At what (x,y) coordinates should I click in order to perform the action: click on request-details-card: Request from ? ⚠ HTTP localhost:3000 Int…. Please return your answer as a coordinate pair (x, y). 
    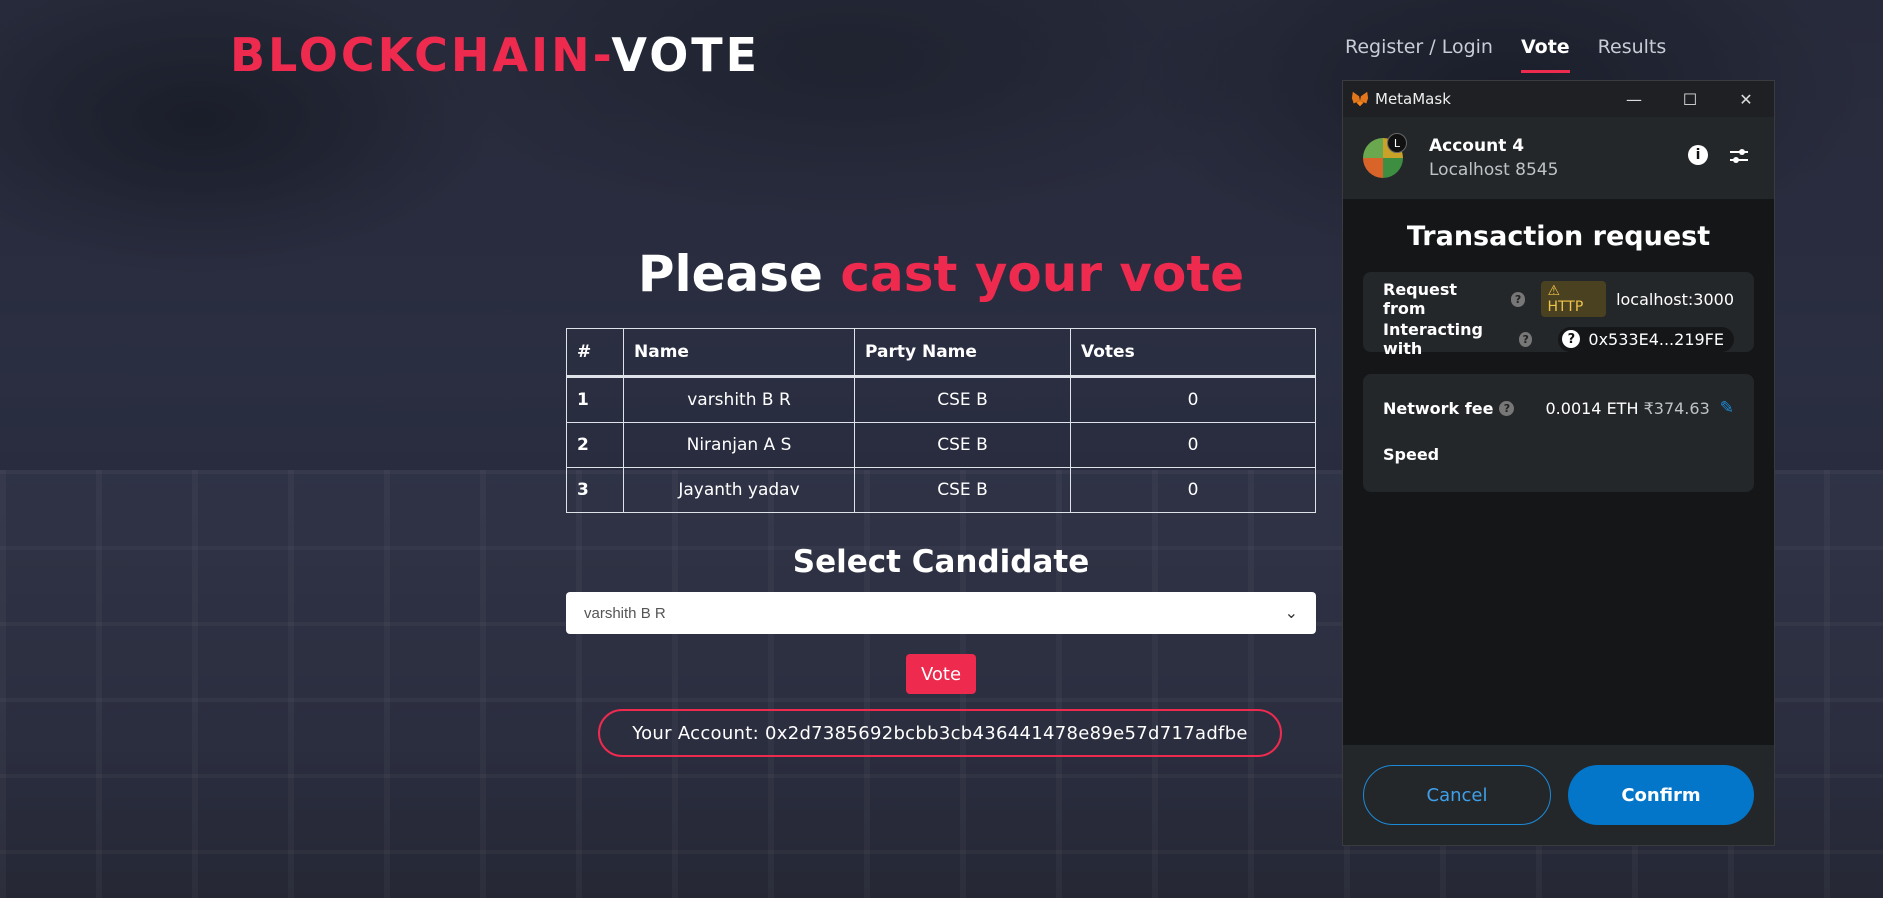
    Looking at the image, I should click on (1558, 315).